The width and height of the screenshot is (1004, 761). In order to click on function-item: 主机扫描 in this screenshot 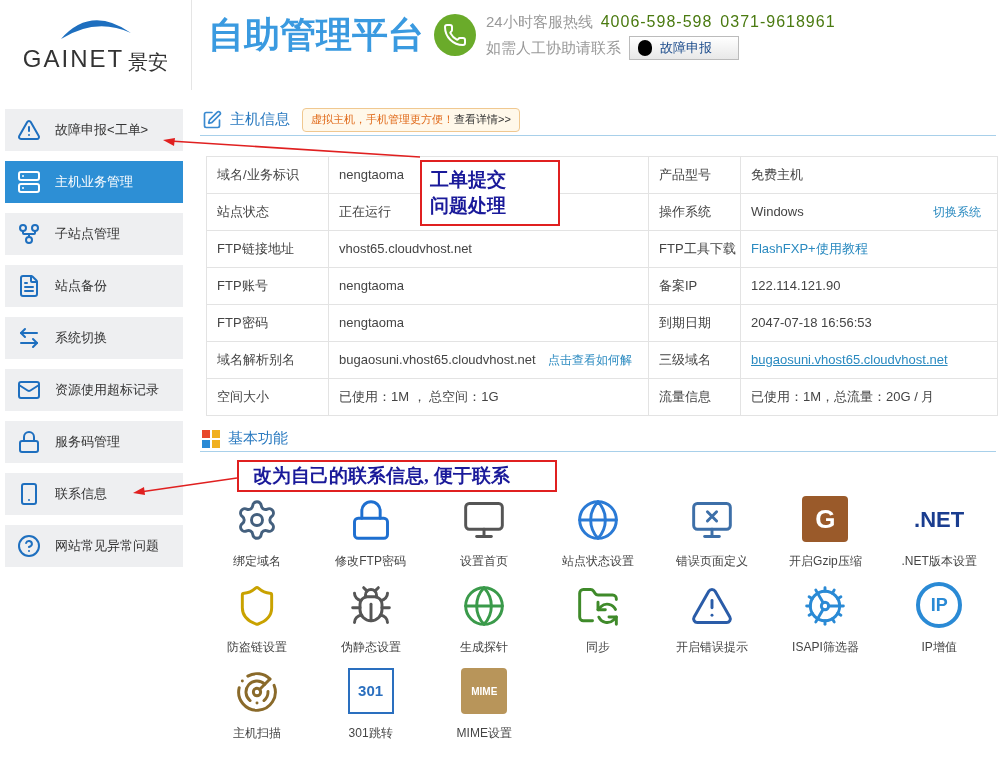, I will do `click(257, 705)`.